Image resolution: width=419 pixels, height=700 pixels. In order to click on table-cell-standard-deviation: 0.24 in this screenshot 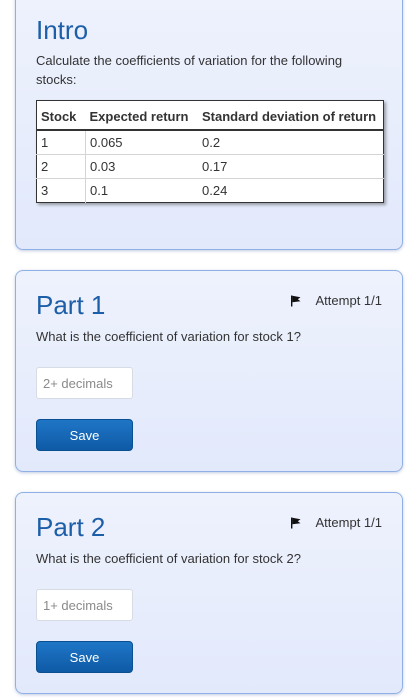, I will do `click(291, 190)`.